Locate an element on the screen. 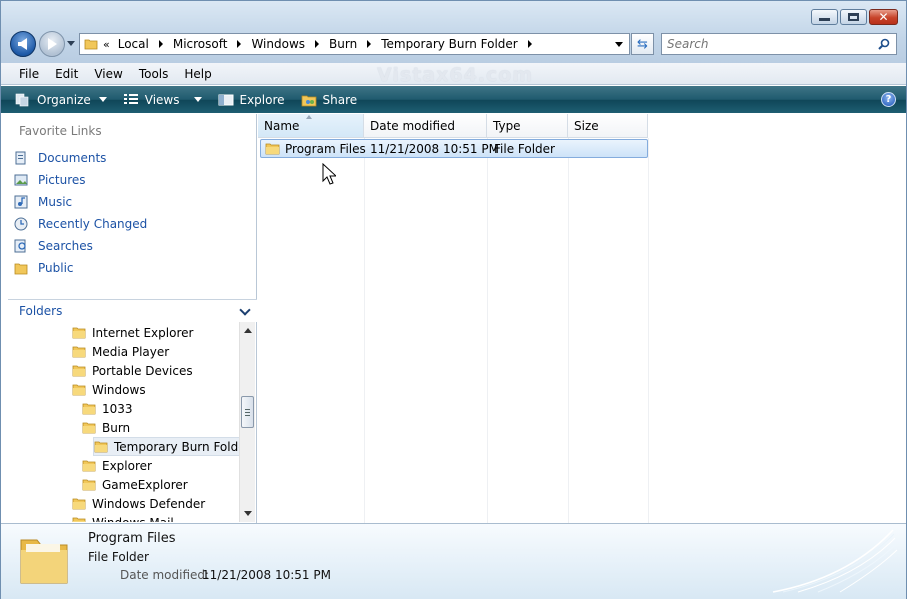 This screenshot has width=907, height=599. share-icon is located at coordinates (308, 100).